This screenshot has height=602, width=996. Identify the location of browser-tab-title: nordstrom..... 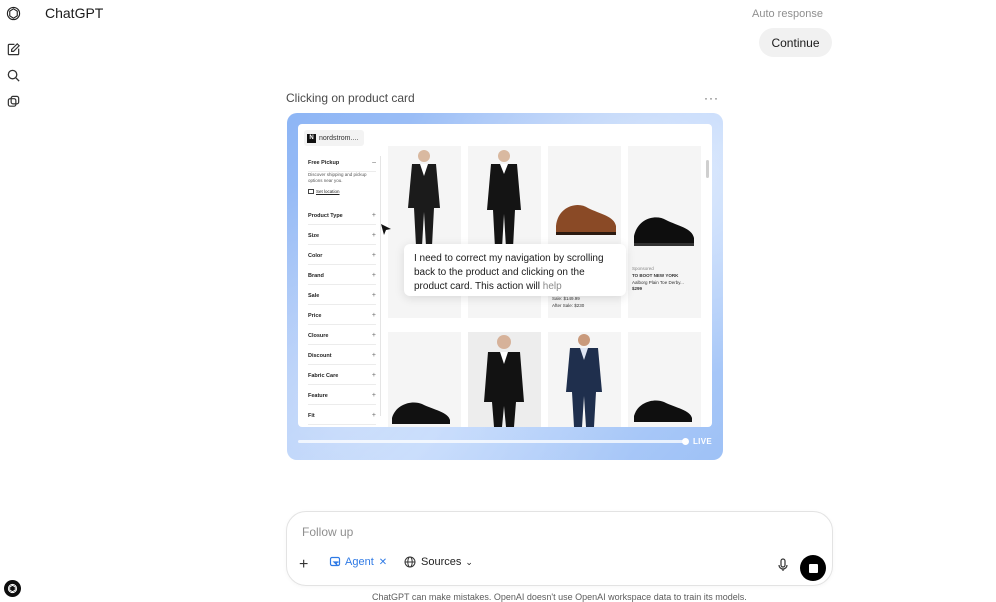
(339, 138).